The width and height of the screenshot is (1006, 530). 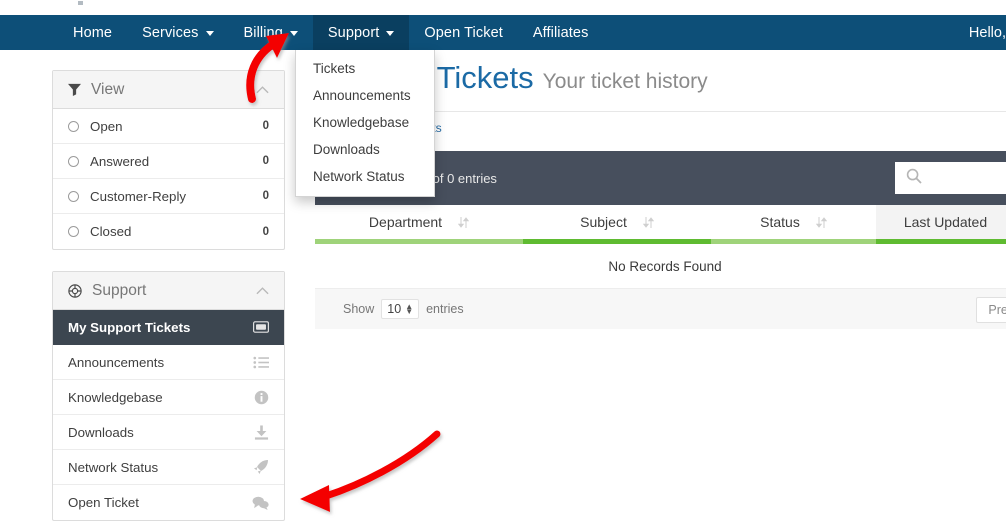 I want to click on dropdown-item-downloads: Downloads, so click(x=365, y=149).